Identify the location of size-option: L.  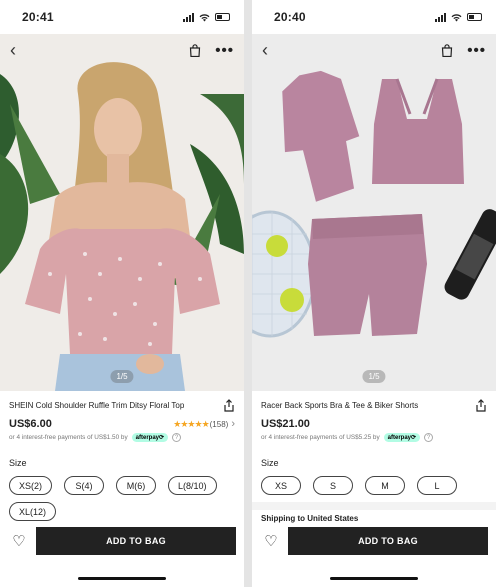
(437, 485).